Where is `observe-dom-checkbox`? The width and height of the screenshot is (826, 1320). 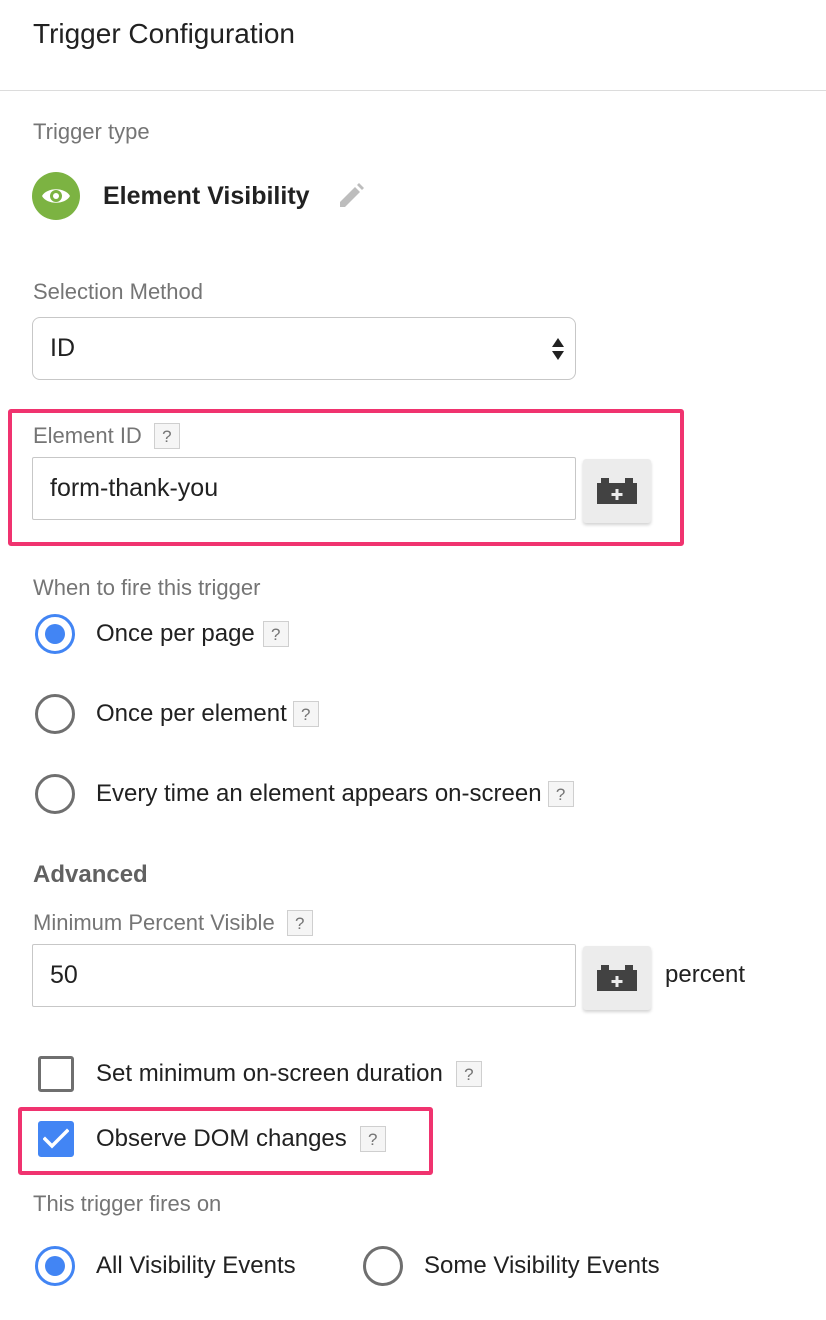 observe-dom-checkbox is located at coordinates (56, 1139).